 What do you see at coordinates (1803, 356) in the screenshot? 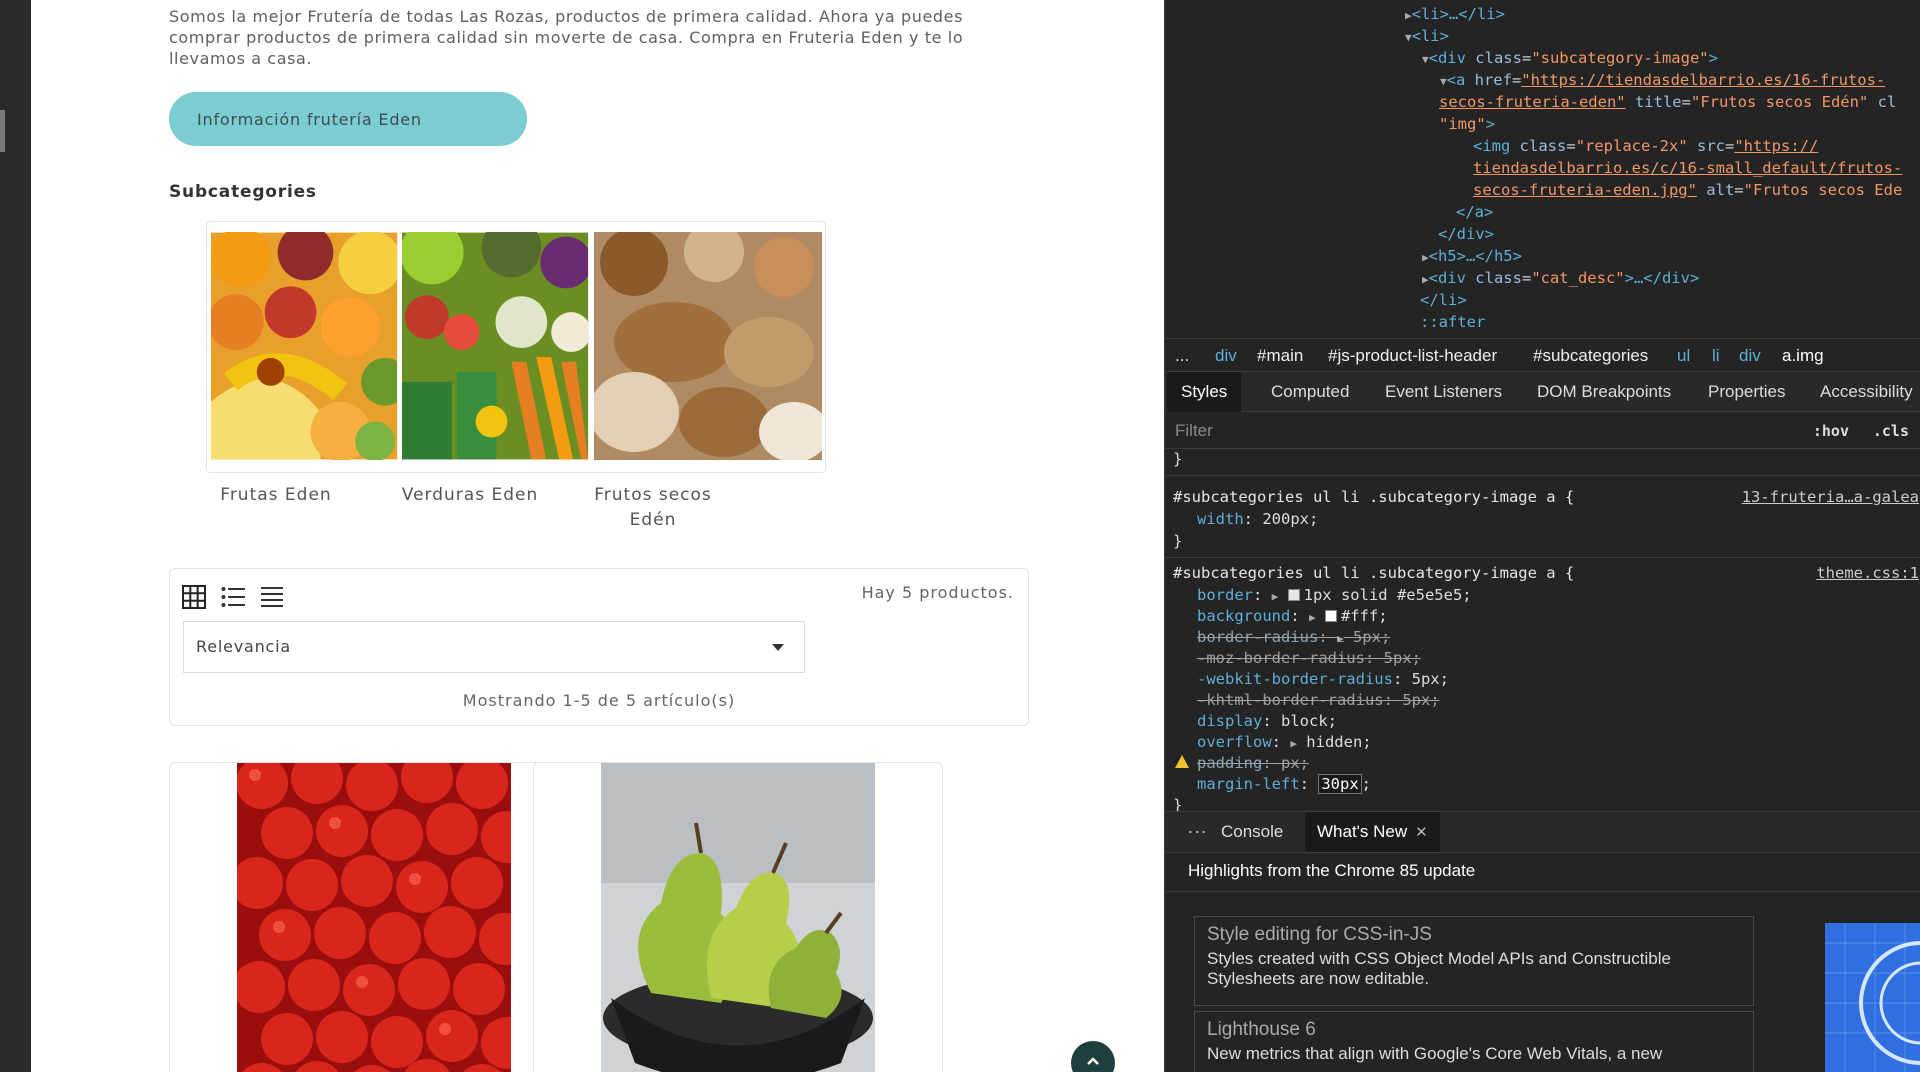
I see `breadcrumb-item: a.img` at bounding box center [1803, 356].